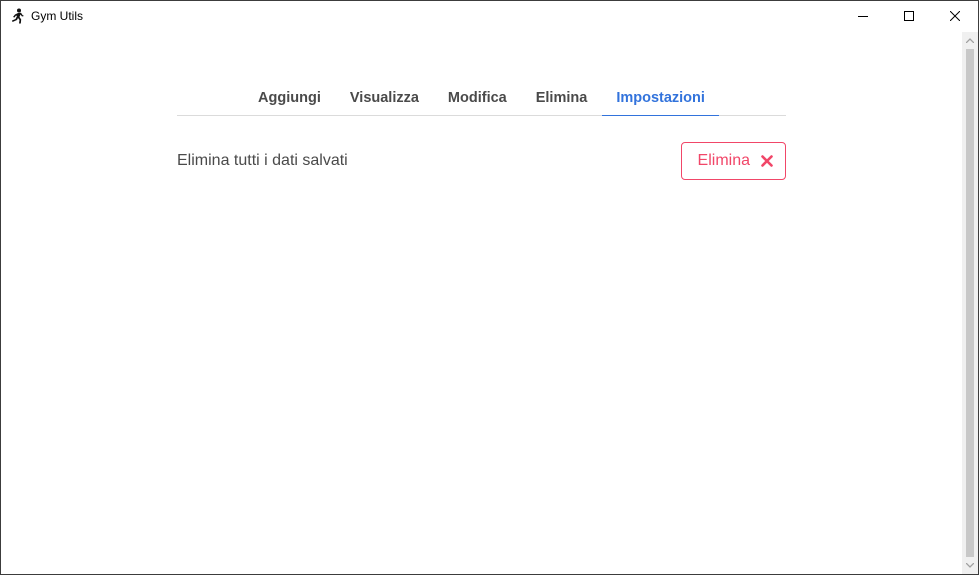 The height and width of the screenshot is (575, 979). What do you see at coordinates (477, 98) in the screenshot?
I see `tab-modifica: Modifica` at bounding box center [477, 98].